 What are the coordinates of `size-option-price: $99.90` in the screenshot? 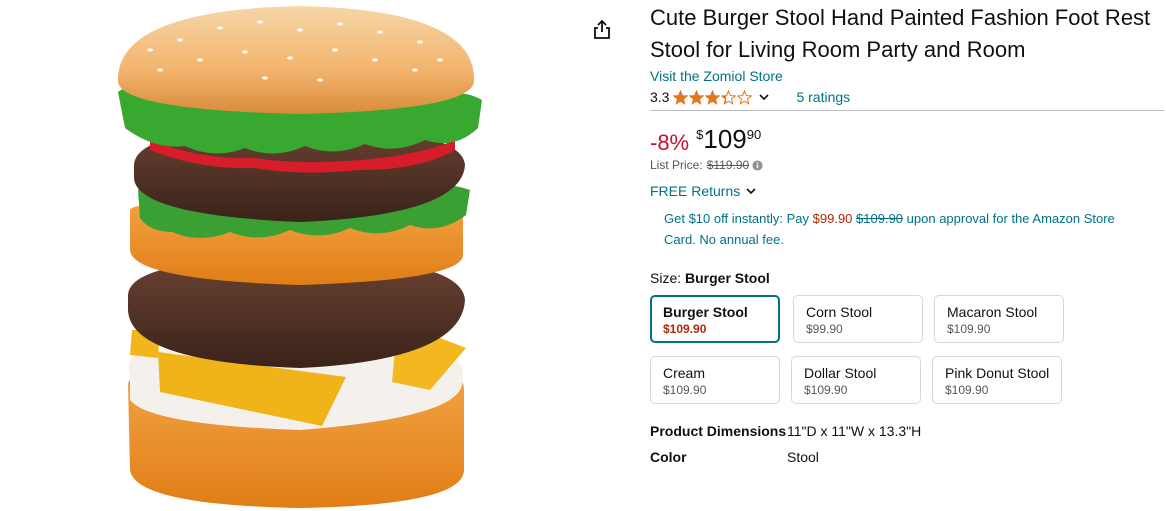 It's located at (824, 329).